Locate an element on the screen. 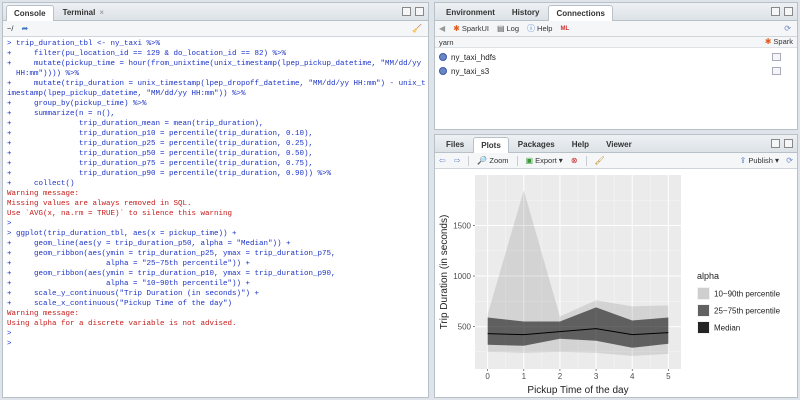  tab-viewer-label: Viewer is located at coordinates (619, 144).